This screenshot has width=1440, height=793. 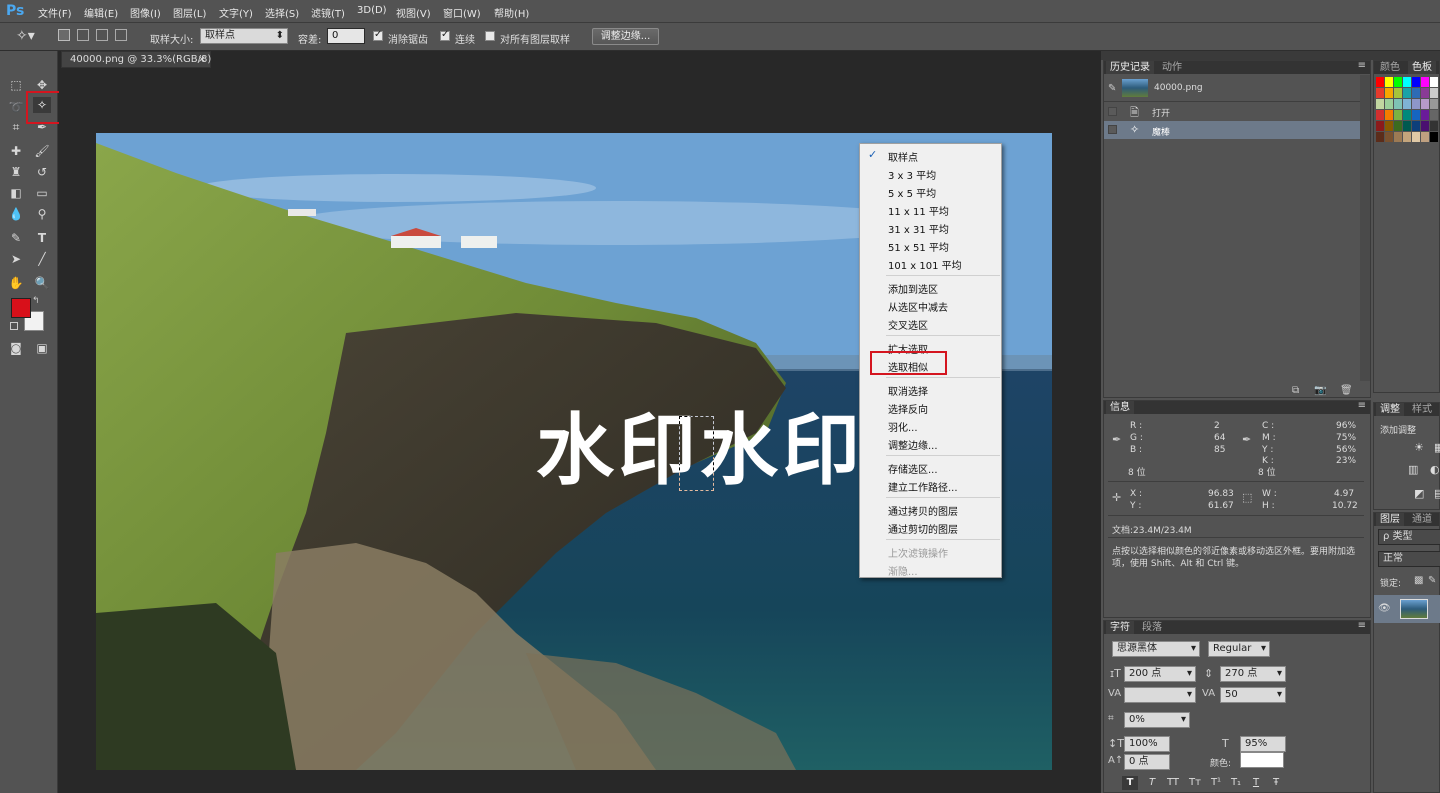 I want to click on strikethrough-button: Ŧ, so click(x=1276, y=783).